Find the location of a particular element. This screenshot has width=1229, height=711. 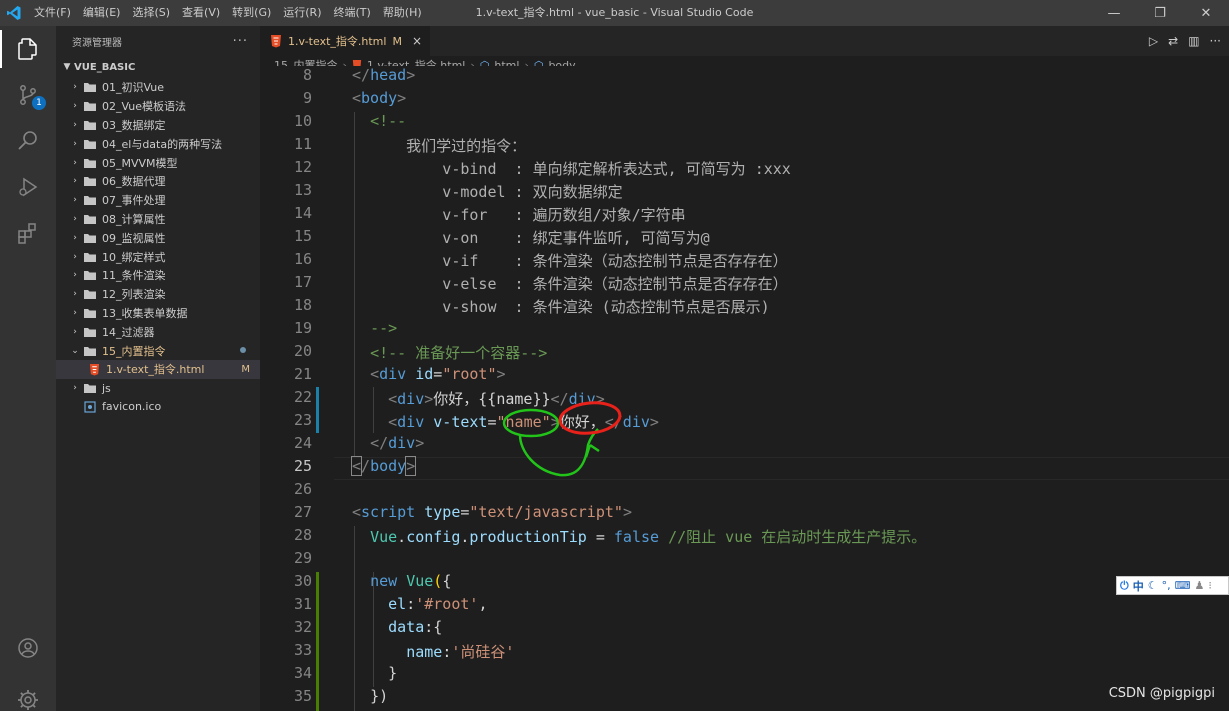

menu-item: 帮助(H) is located at coordinates (402, 13).